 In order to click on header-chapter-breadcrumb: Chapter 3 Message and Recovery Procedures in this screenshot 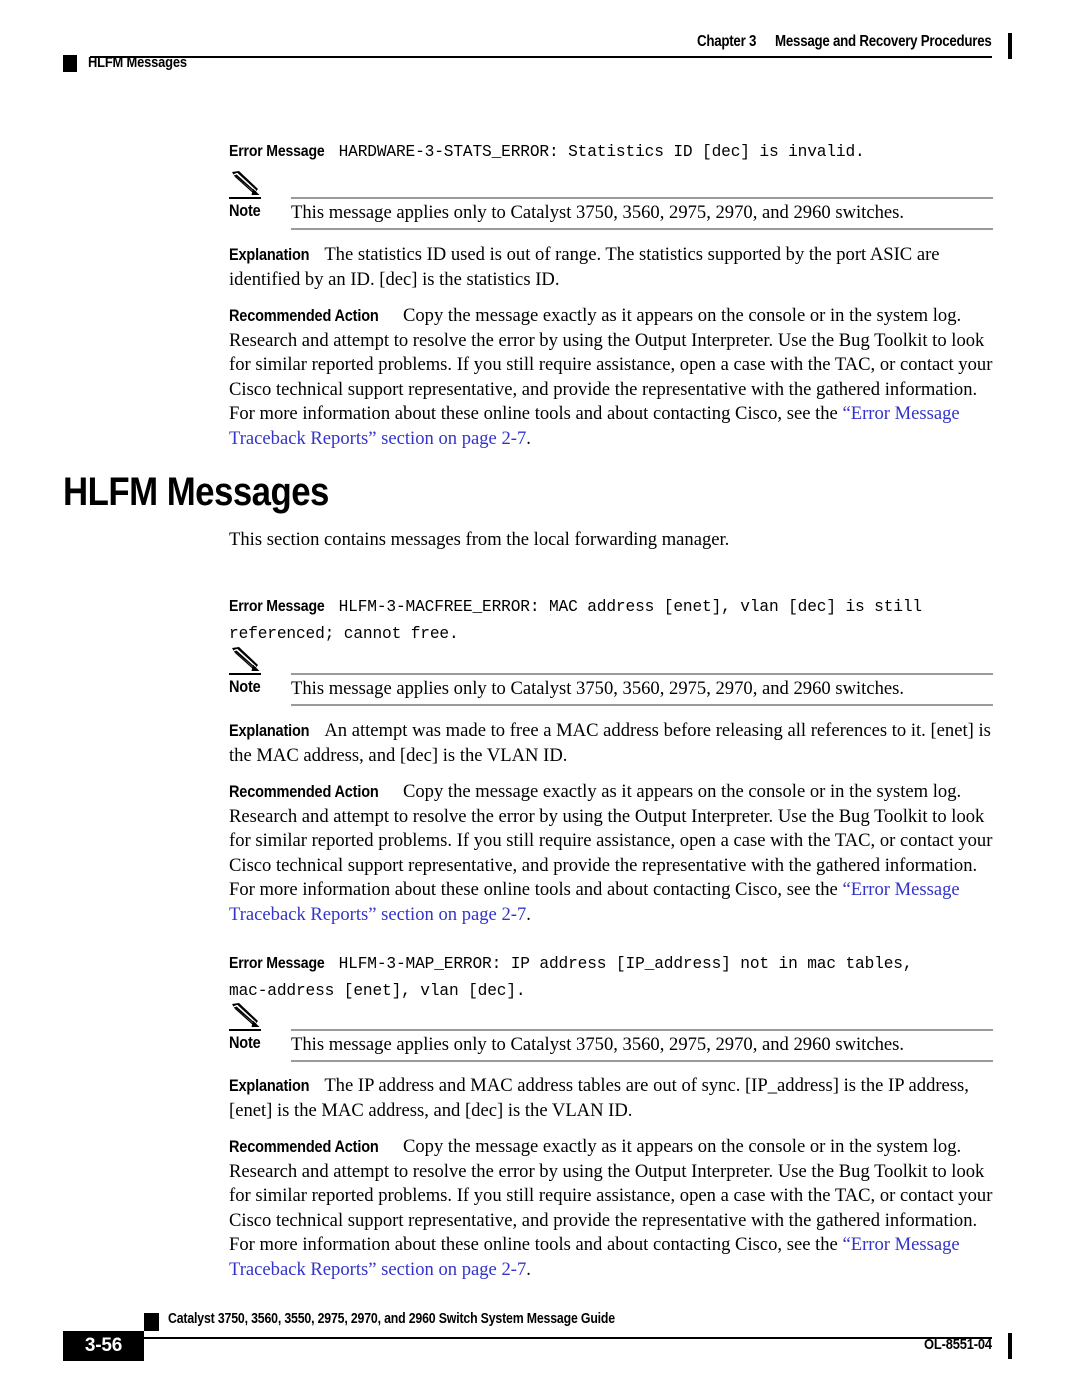, I will do `click(844, 42)`.